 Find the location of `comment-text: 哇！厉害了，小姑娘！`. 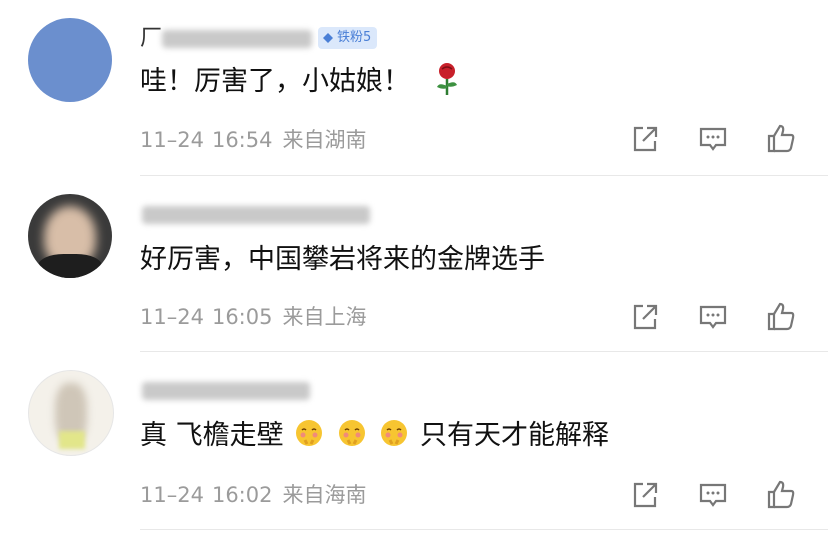

comment-text: 哇！厉害了，小姑娘！ is located at coordinates (300, 82).